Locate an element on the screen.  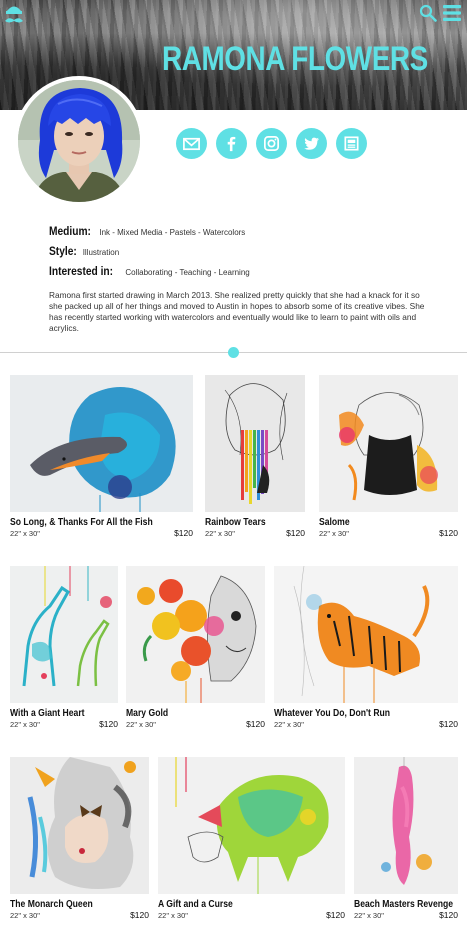
hamburger-menu-icon is located at coordinates (452, 13).